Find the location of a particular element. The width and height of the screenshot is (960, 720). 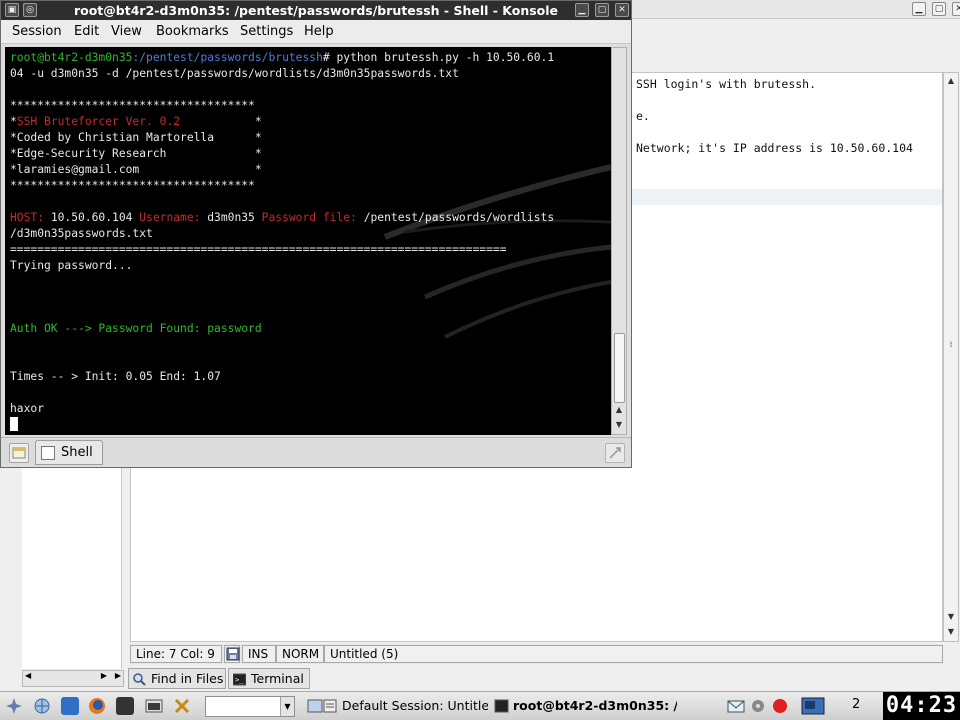

chevron-down-icon: ▼ is located at coordinates (287, 706).